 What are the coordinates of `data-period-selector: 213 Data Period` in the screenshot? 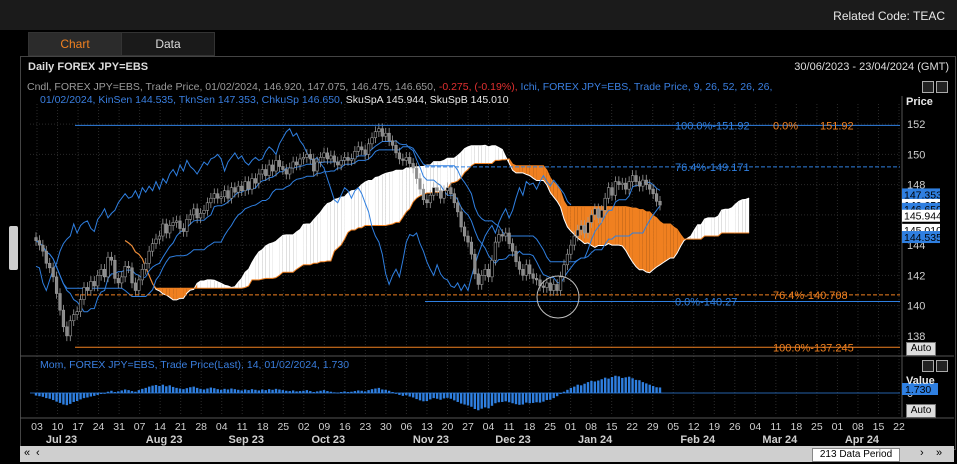 It's located at (856, 455).